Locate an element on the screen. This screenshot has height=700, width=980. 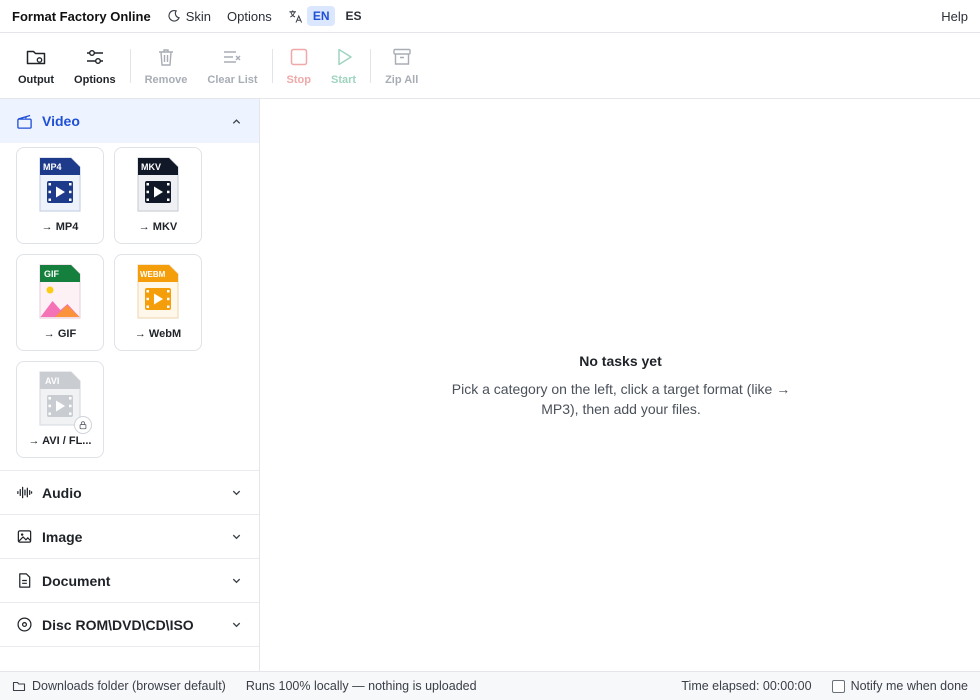
category-disc: Disc ROM\DVD\CD\ISO is located at coordinates (129, 625).